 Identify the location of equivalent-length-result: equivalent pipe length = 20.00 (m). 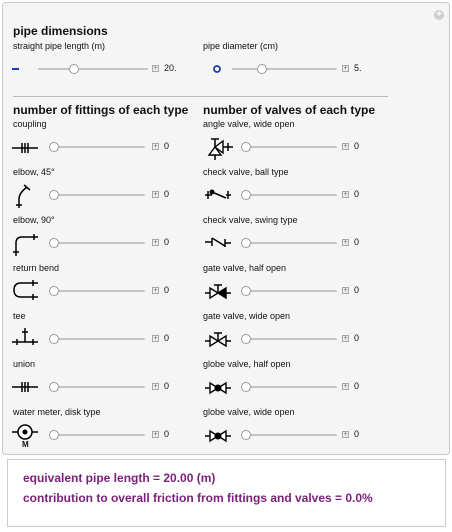
(119, 478).